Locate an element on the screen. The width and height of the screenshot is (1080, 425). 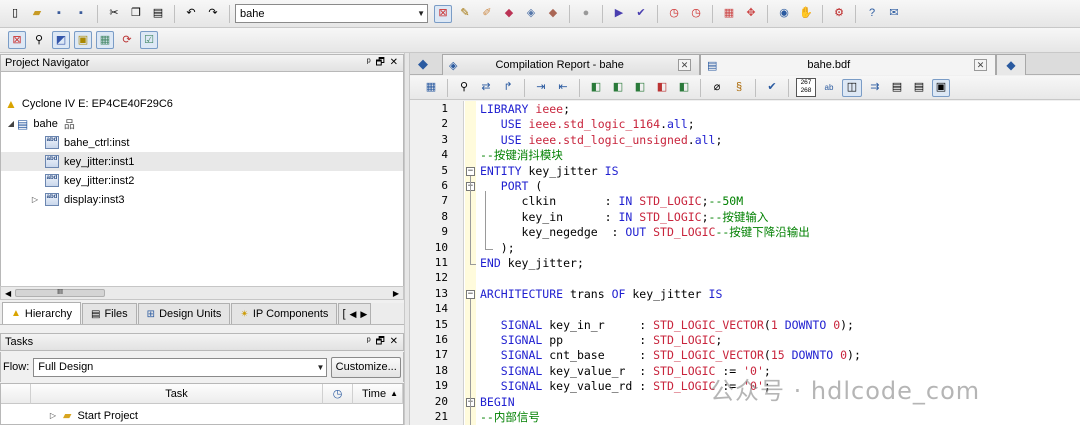
tab-hierarchy: ▲ Hierarchy is located at coordinates (41, 313).